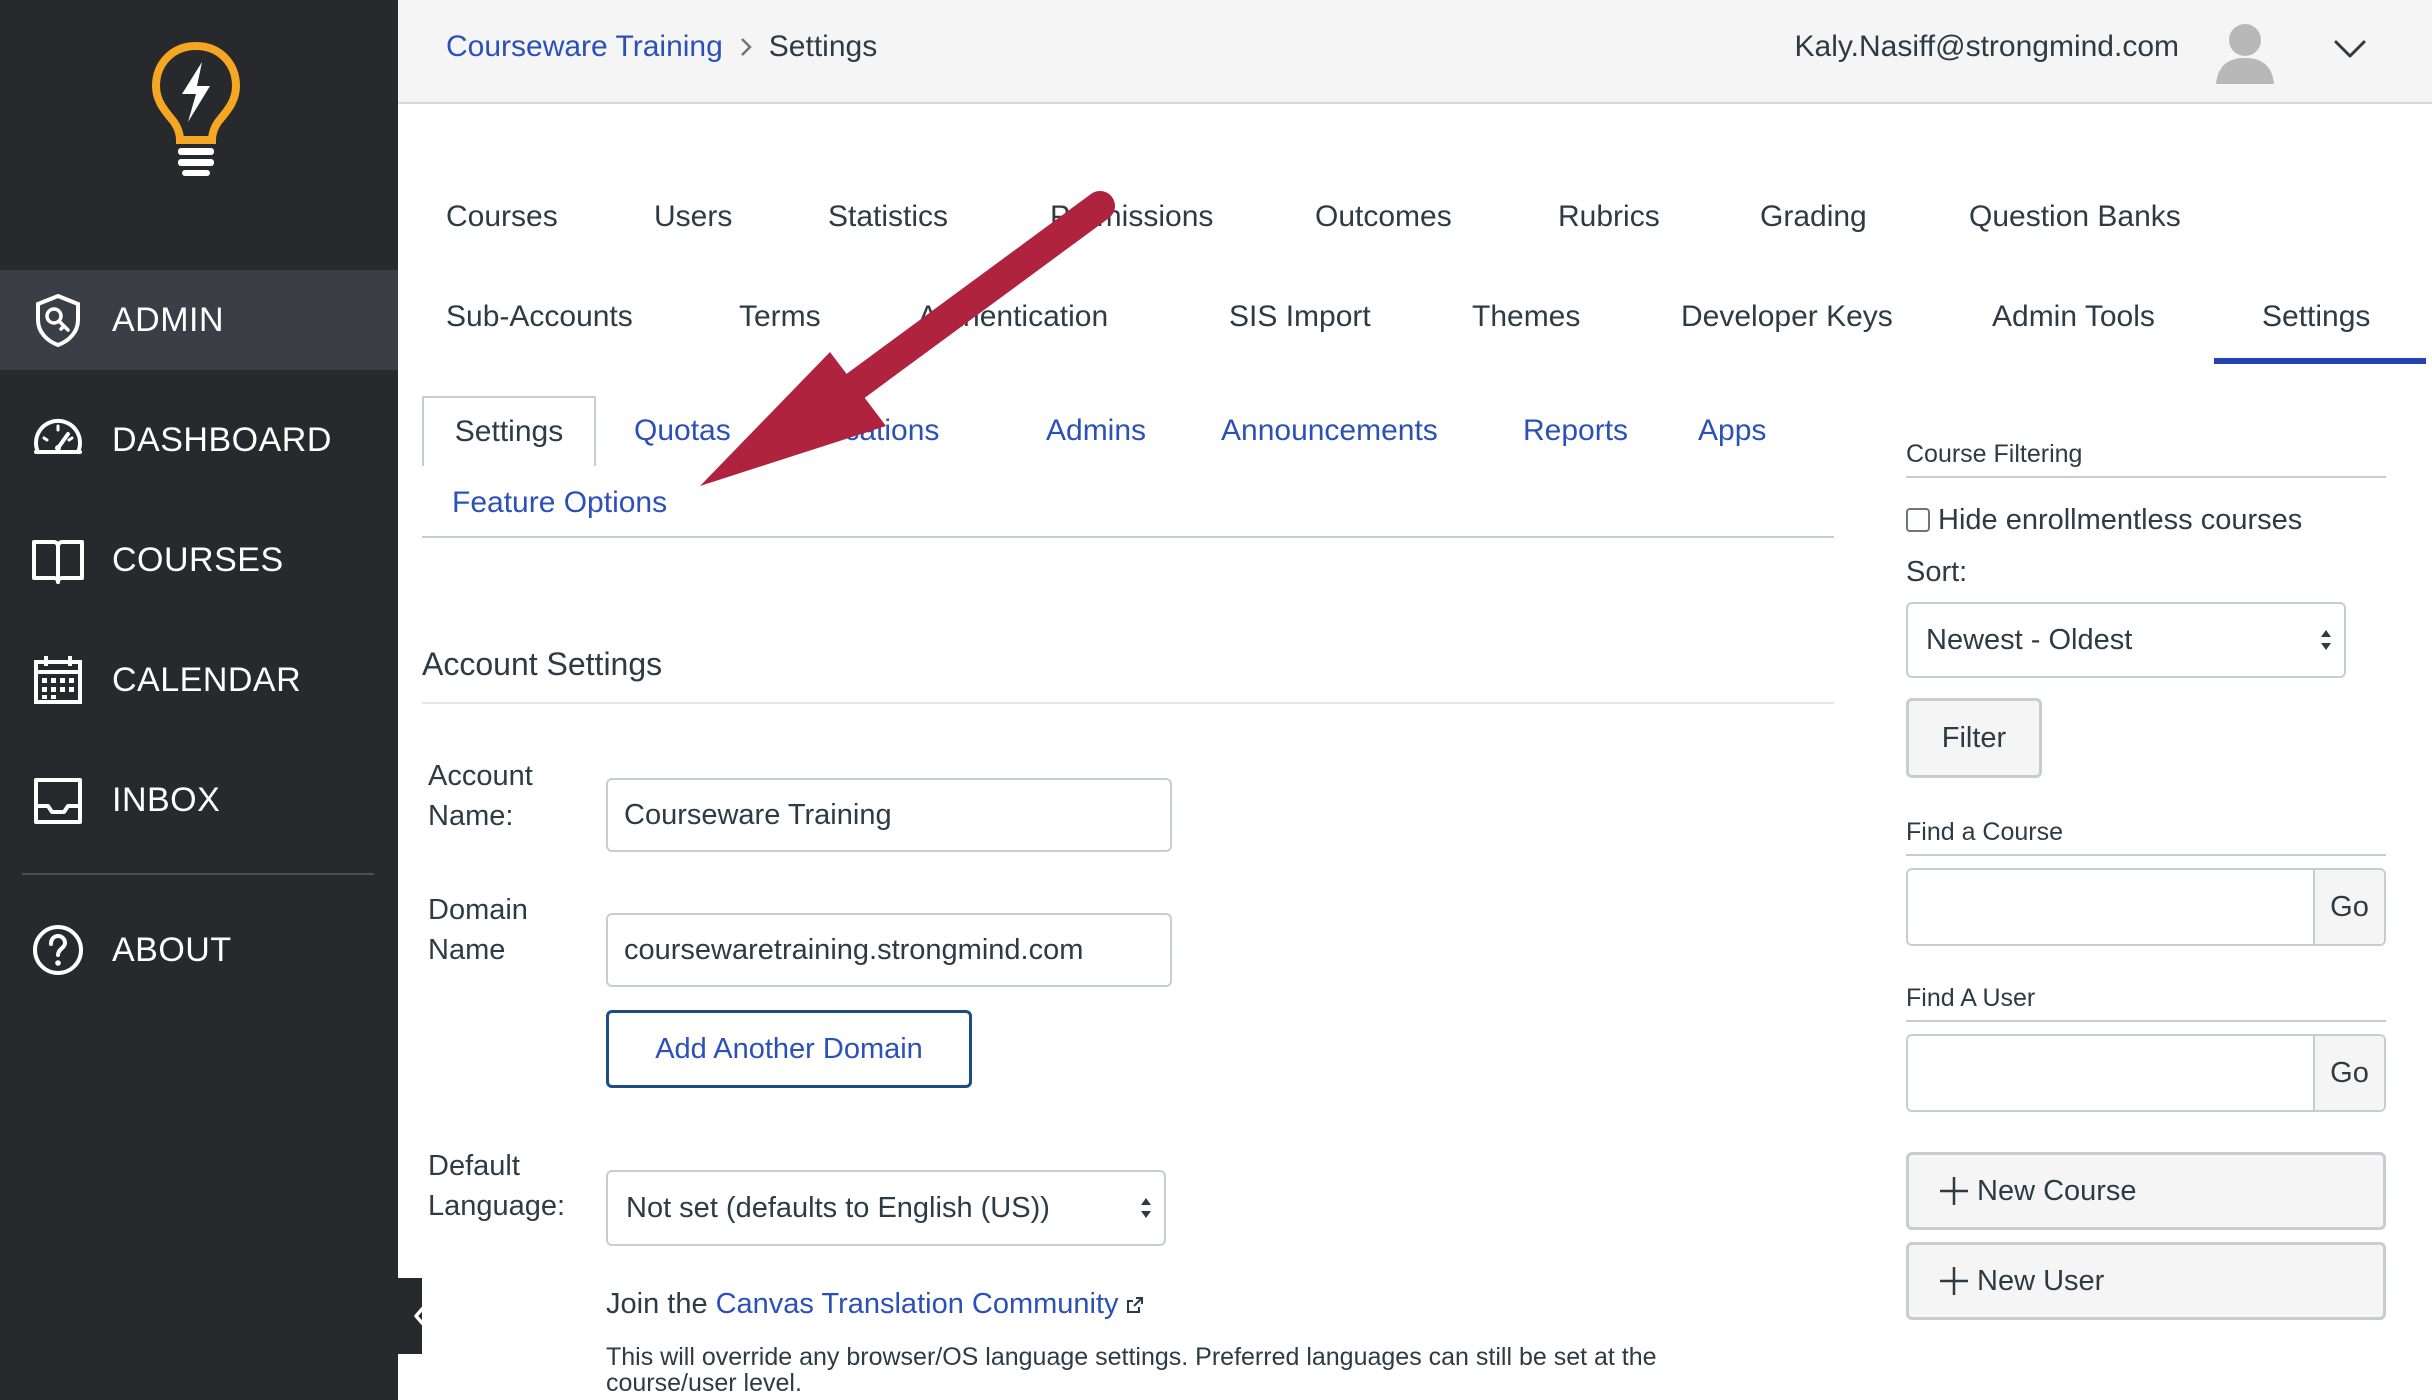 This screenshot has width=2432, height=1400. Describe the element at coordinates (172, 949) in the screenshot. I see `nav-about-label: ABOUT` at that location.